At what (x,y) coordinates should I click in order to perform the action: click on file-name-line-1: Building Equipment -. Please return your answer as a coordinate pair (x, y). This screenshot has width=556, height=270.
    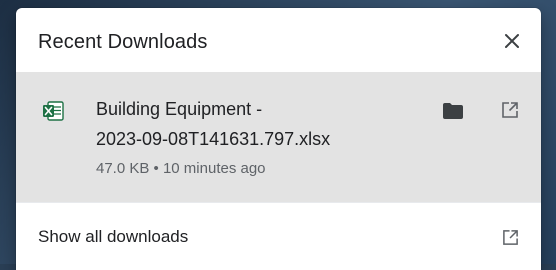
    Looking at the image, I should click on (179, 109).